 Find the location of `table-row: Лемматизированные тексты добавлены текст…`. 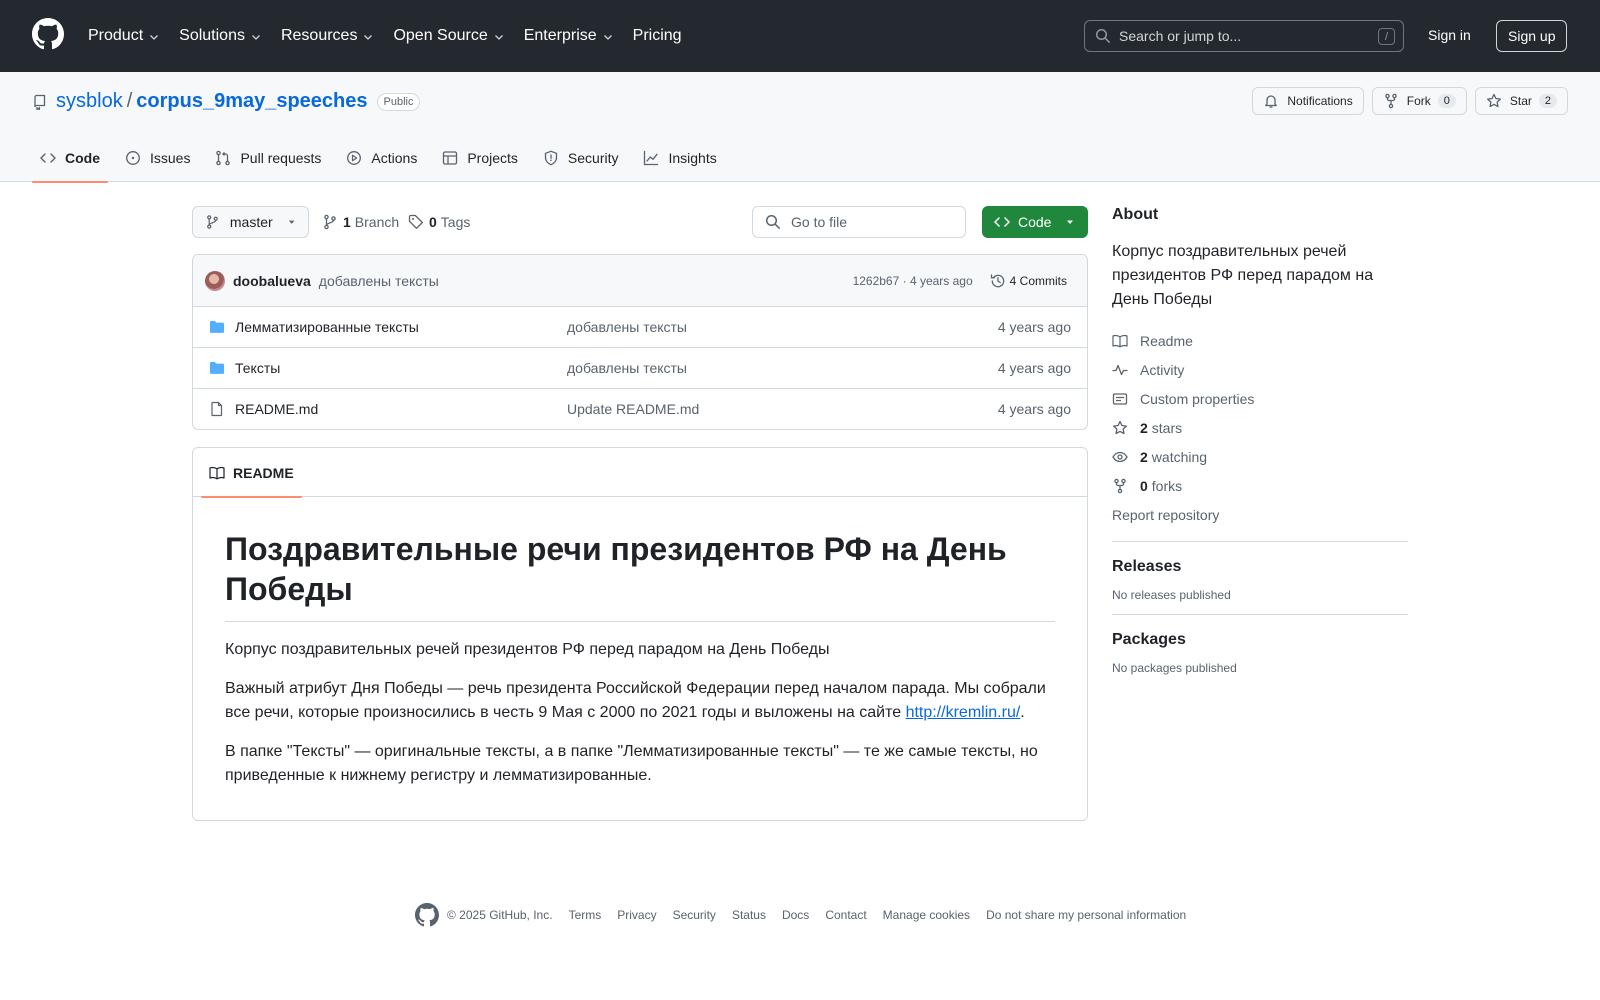

table-row: Лемматизированные тексты добавлены текст… is located at coordinates (640, 327).